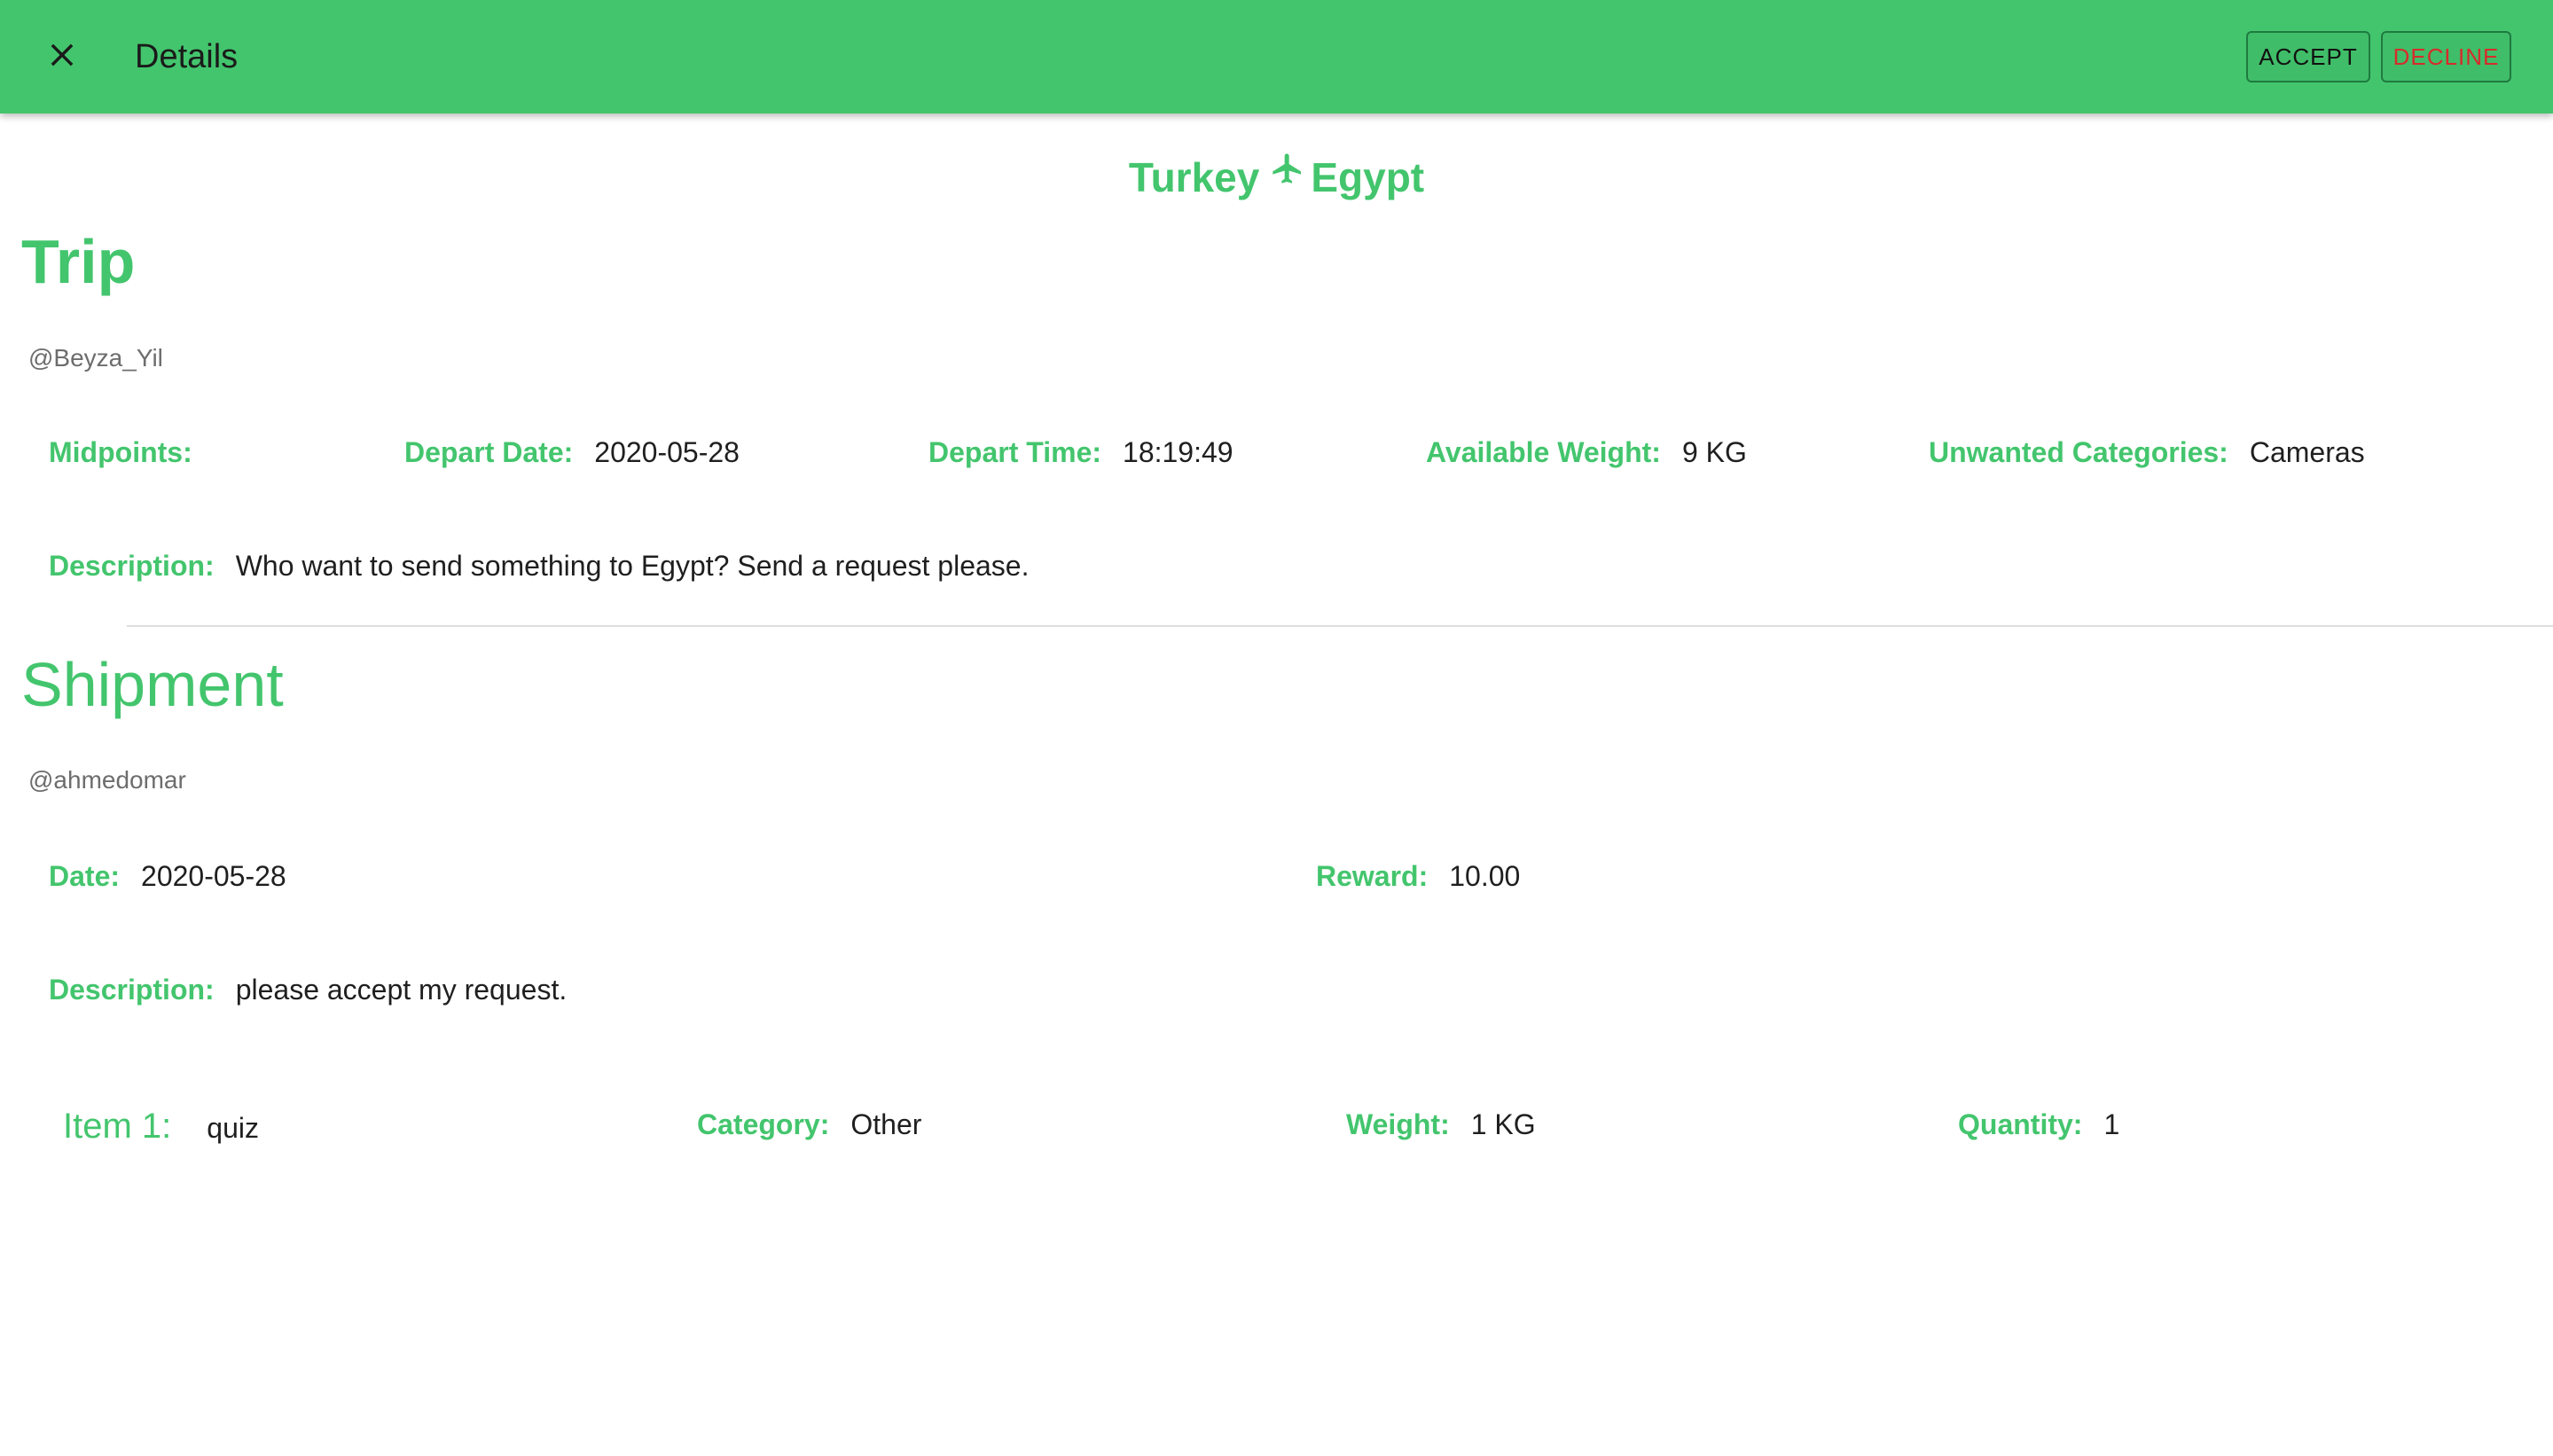  I want to click on item-weight-value: 1 KG, so click(1503, 1124).